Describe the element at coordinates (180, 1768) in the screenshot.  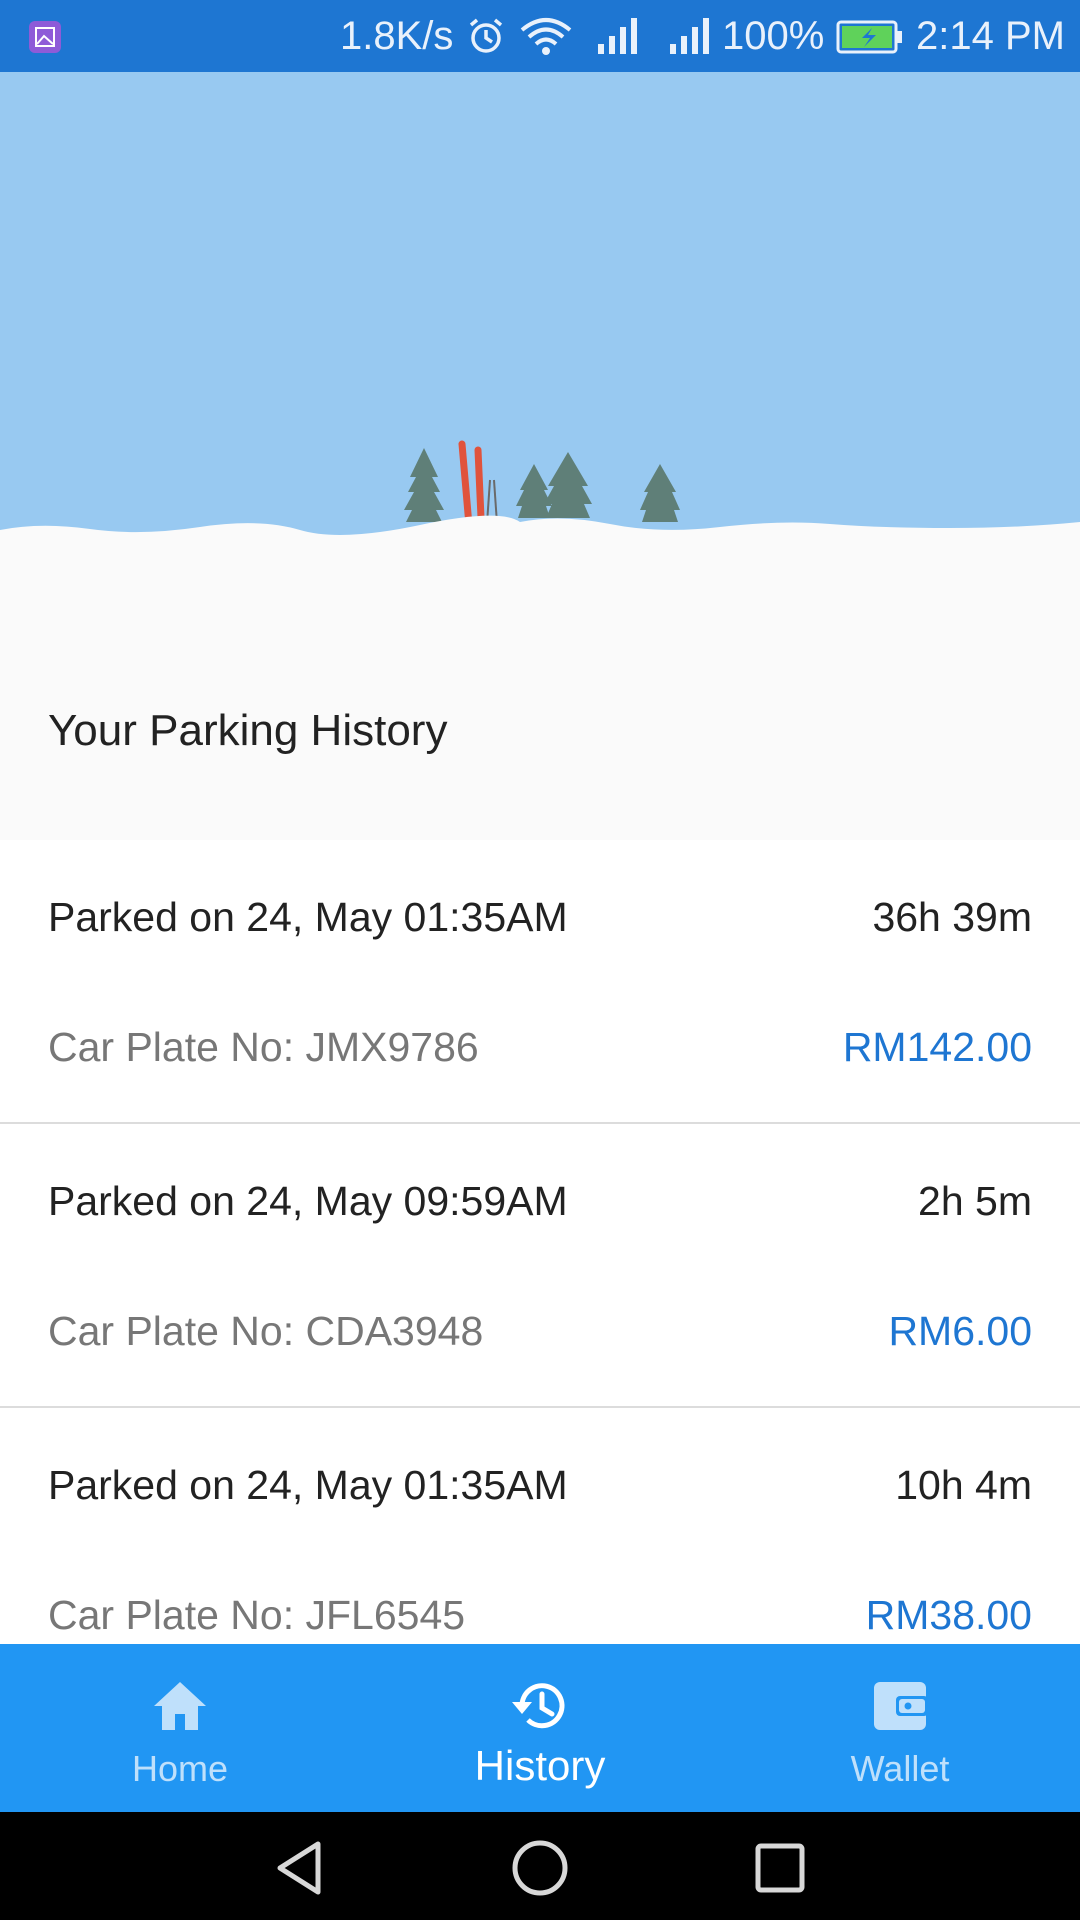
I see `nav-home-label: Home` at that location.